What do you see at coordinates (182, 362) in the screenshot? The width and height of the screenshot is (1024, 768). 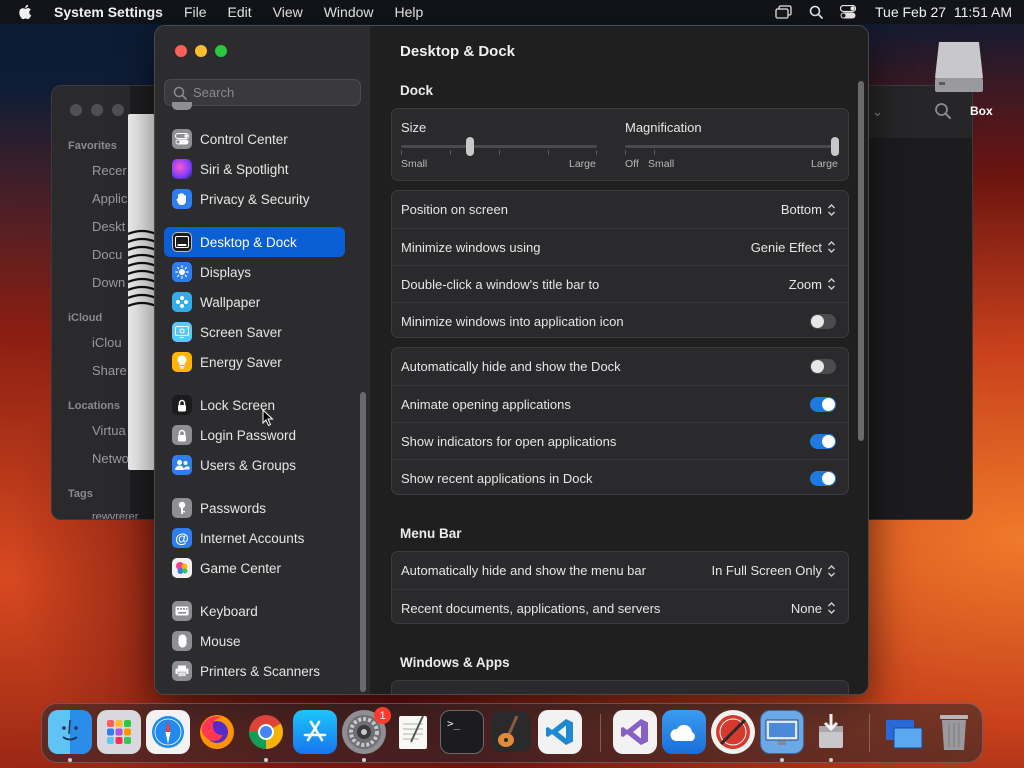 I see `bulb-icon` at bounding box center [182, 362].